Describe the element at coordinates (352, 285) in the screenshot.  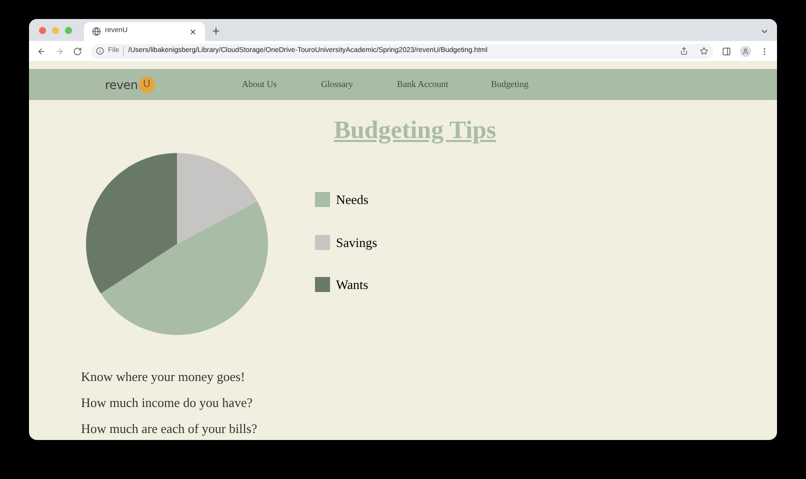
I see `legend-label: Wants` at that location.